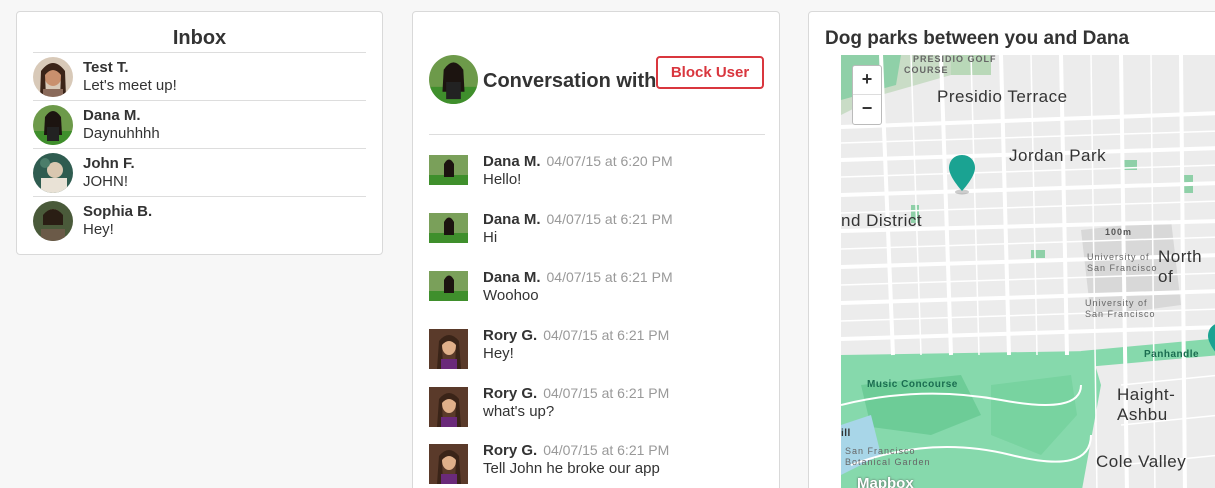 This screenshot has width=1215, height=488. Describe the element at coordinates (1002, 96) in the screenshot. I see `map-label: Presidio Terrace` at that location.